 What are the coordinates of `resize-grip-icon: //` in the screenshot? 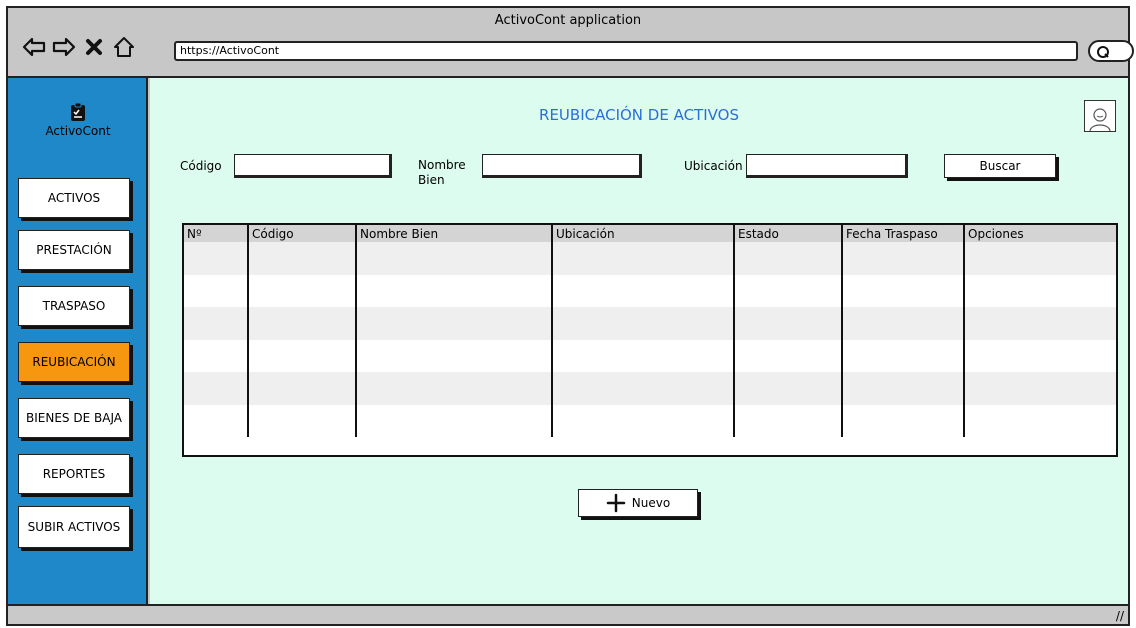 It's located at (1120, 616).